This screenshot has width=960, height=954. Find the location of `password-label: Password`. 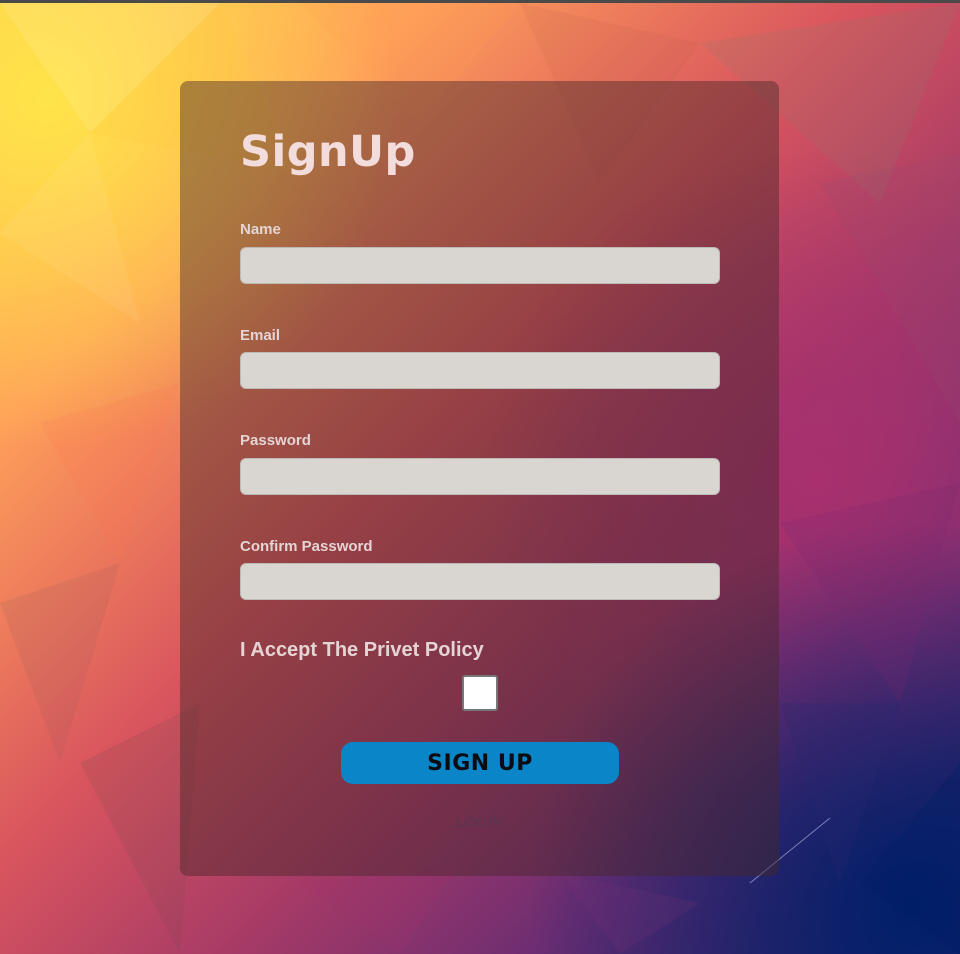

password-label: Password is located at coordinates (275, 440).